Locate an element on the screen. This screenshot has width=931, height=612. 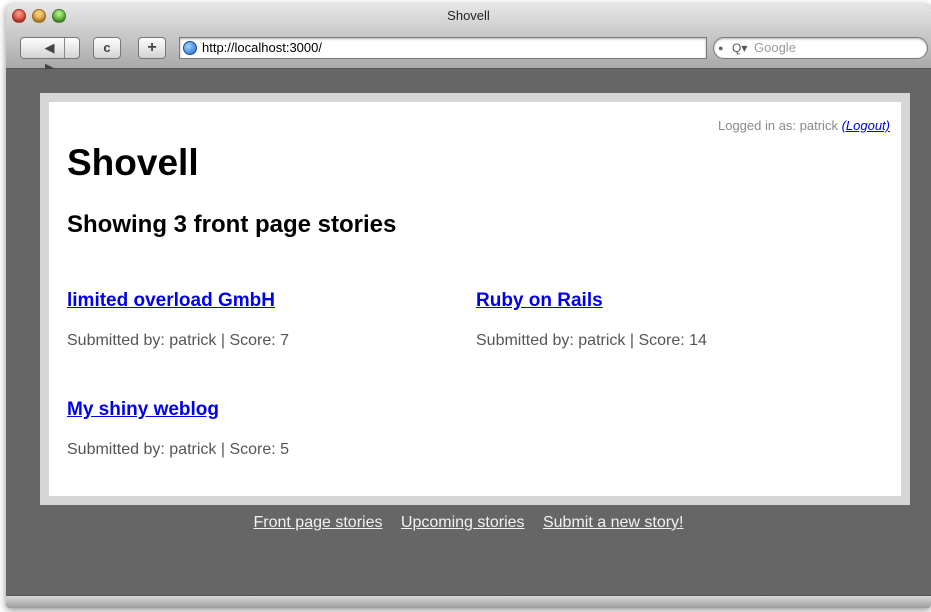
back-forward-buttons: ◀▶ is located at coordinates (50, 56).